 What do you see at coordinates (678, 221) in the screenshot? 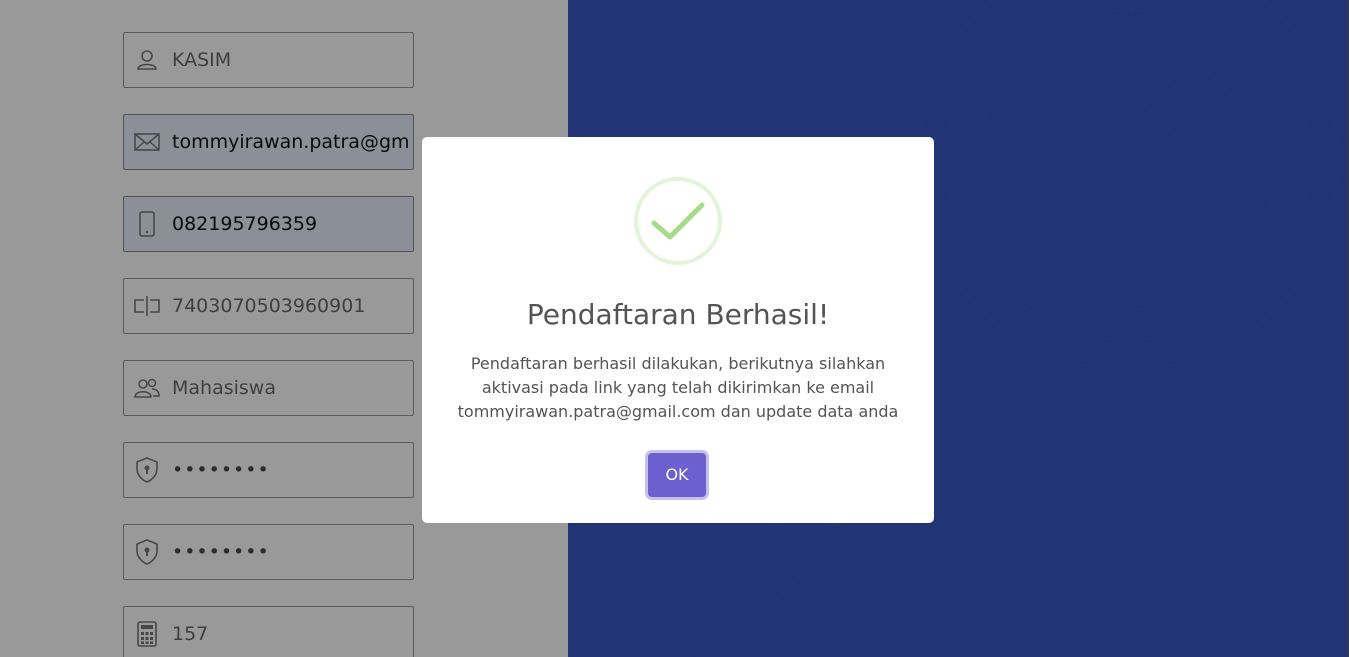
I see `success-check-icon` at bounding box center [678, 221].